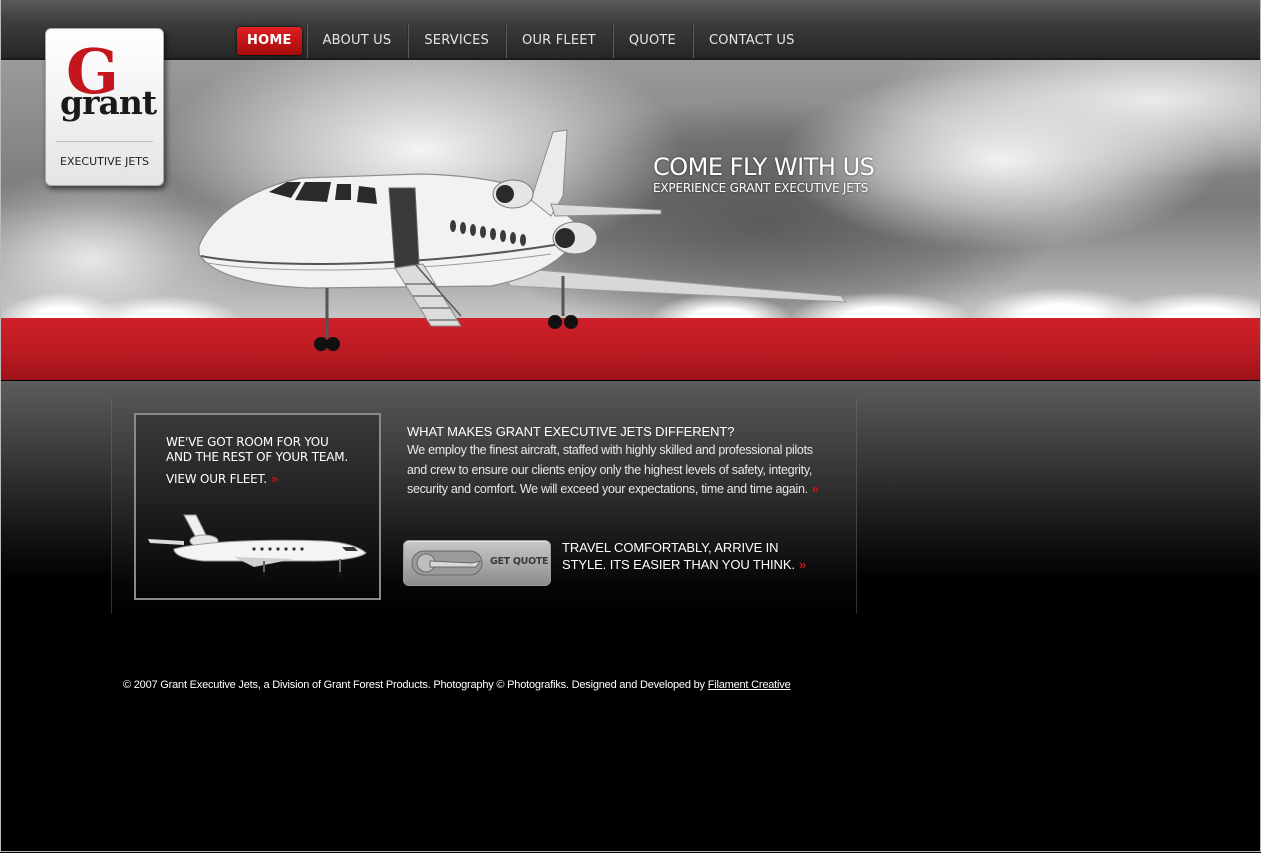 This screenshot has height=853, width=1261. What do you see at coordinates (257, 457) in the screenshot?
I see `promo-line-2: AND THE REST OF YOUR TEAM.` at bounding box center [257, 457].